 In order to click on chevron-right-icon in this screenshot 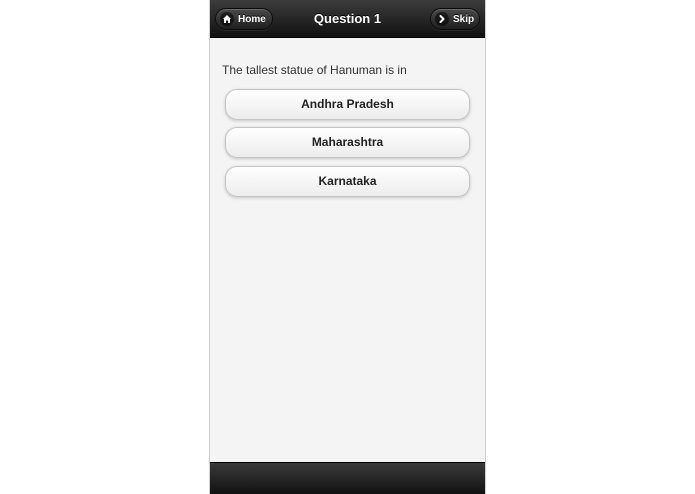, I will do `click(442, 19)`.